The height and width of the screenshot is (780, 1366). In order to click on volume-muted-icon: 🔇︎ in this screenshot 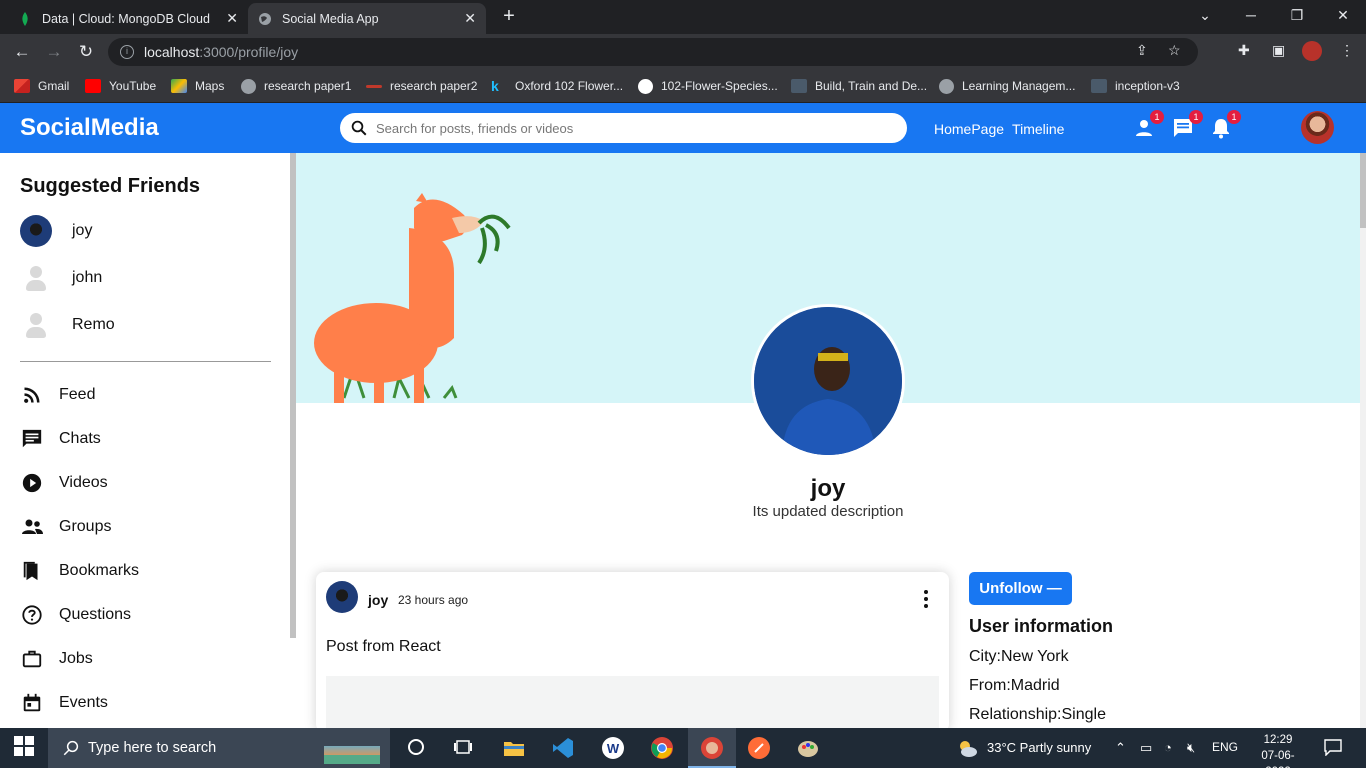, I will do `click(1191, 748)`.